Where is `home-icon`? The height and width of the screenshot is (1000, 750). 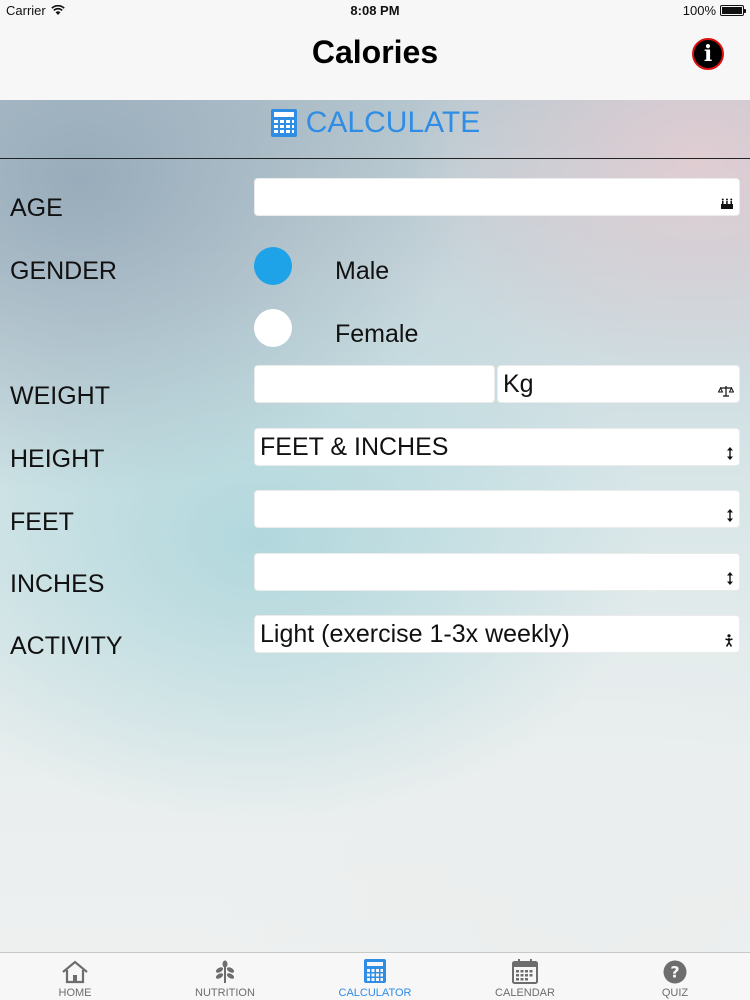 home-icon is located at coordinates (75, 972).